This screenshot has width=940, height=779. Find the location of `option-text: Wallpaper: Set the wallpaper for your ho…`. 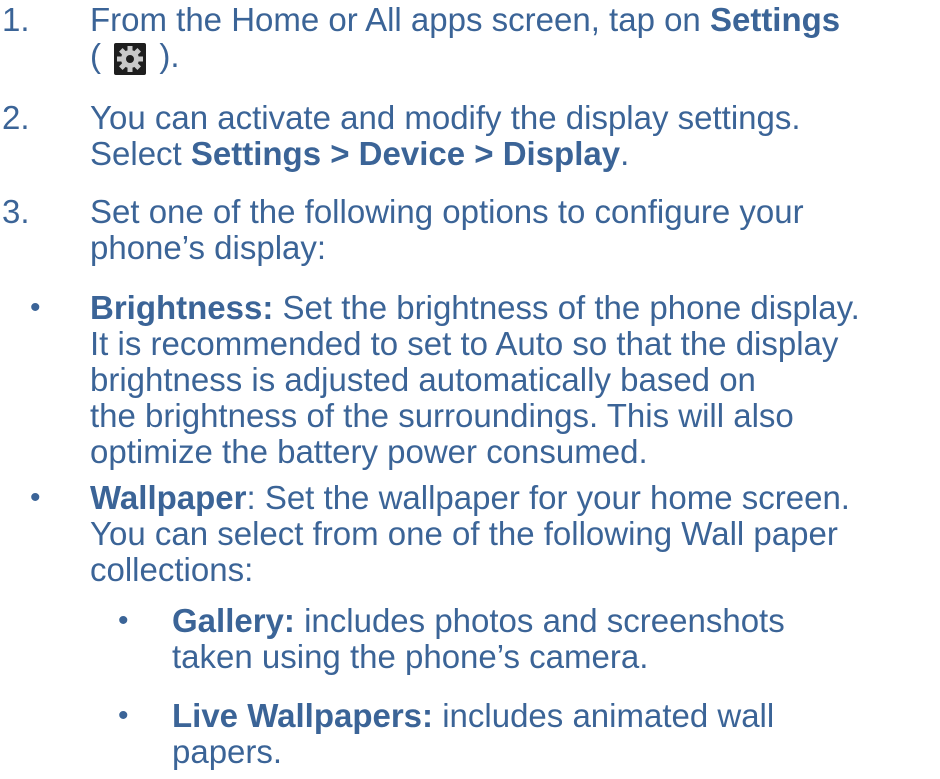

option-text: Wallpaper: Set the wallpaper for your ho… is located at coordinates (508, 534).